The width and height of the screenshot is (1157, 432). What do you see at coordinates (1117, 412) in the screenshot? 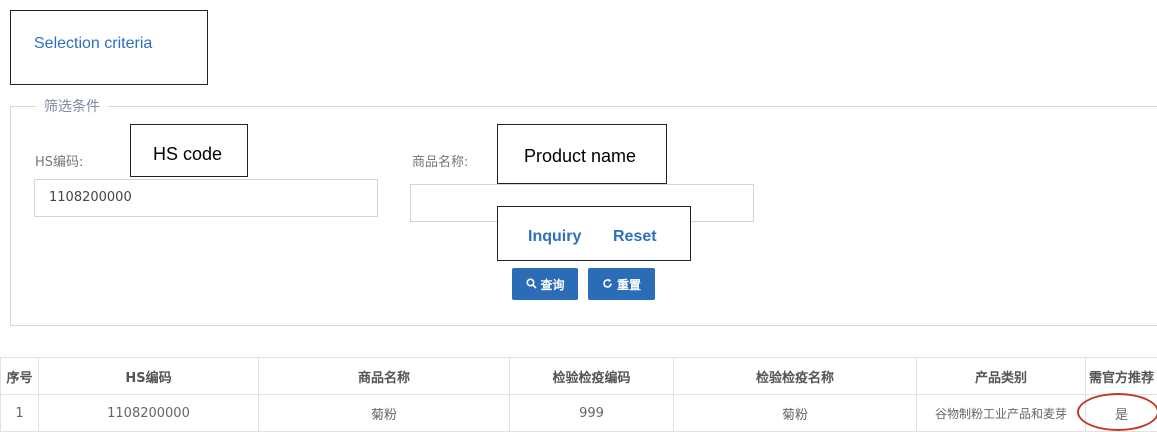
I see `highlight-circle` at bounding box center [1117, 412].